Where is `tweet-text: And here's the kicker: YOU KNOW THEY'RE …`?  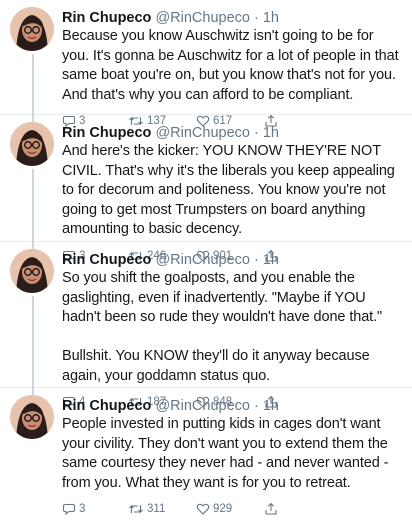 tweet-text: And here's the kicker: YOU KNOW THEY'RE … is located at coordinates (230, 190).